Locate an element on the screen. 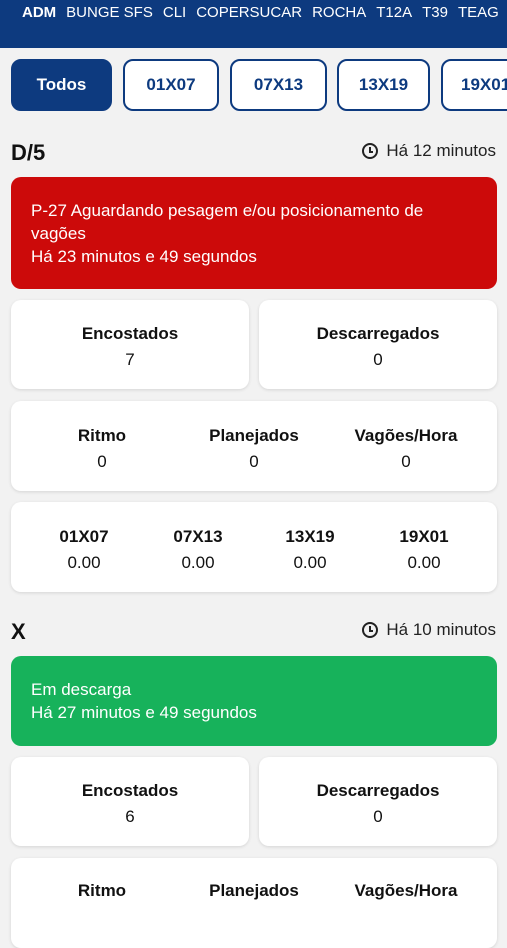  shift-filter-bar: Todos 01X07 07X13 13X19 19X01 is located at coordinates (259, 87).